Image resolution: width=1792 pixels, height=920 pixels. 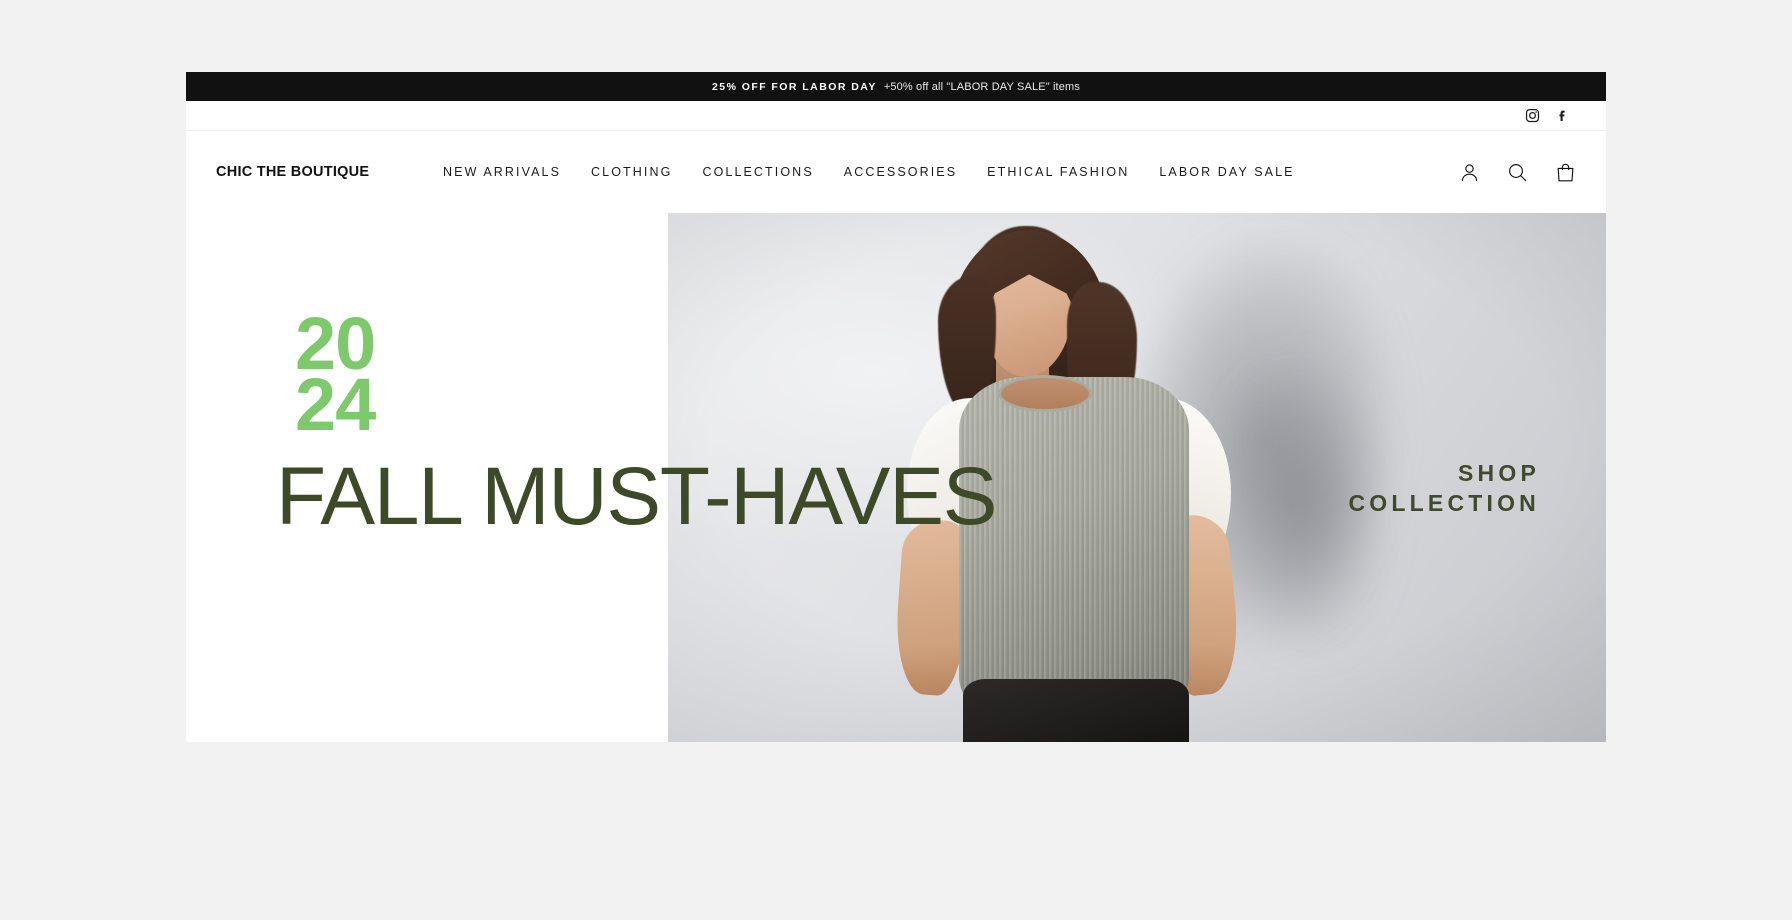 What do you see at coordinates (981, 86) in the screenshot?
I see `announcement-normal-text: +50% off all "LABOR DAY SALE" items` at bounding box center [981, 86].